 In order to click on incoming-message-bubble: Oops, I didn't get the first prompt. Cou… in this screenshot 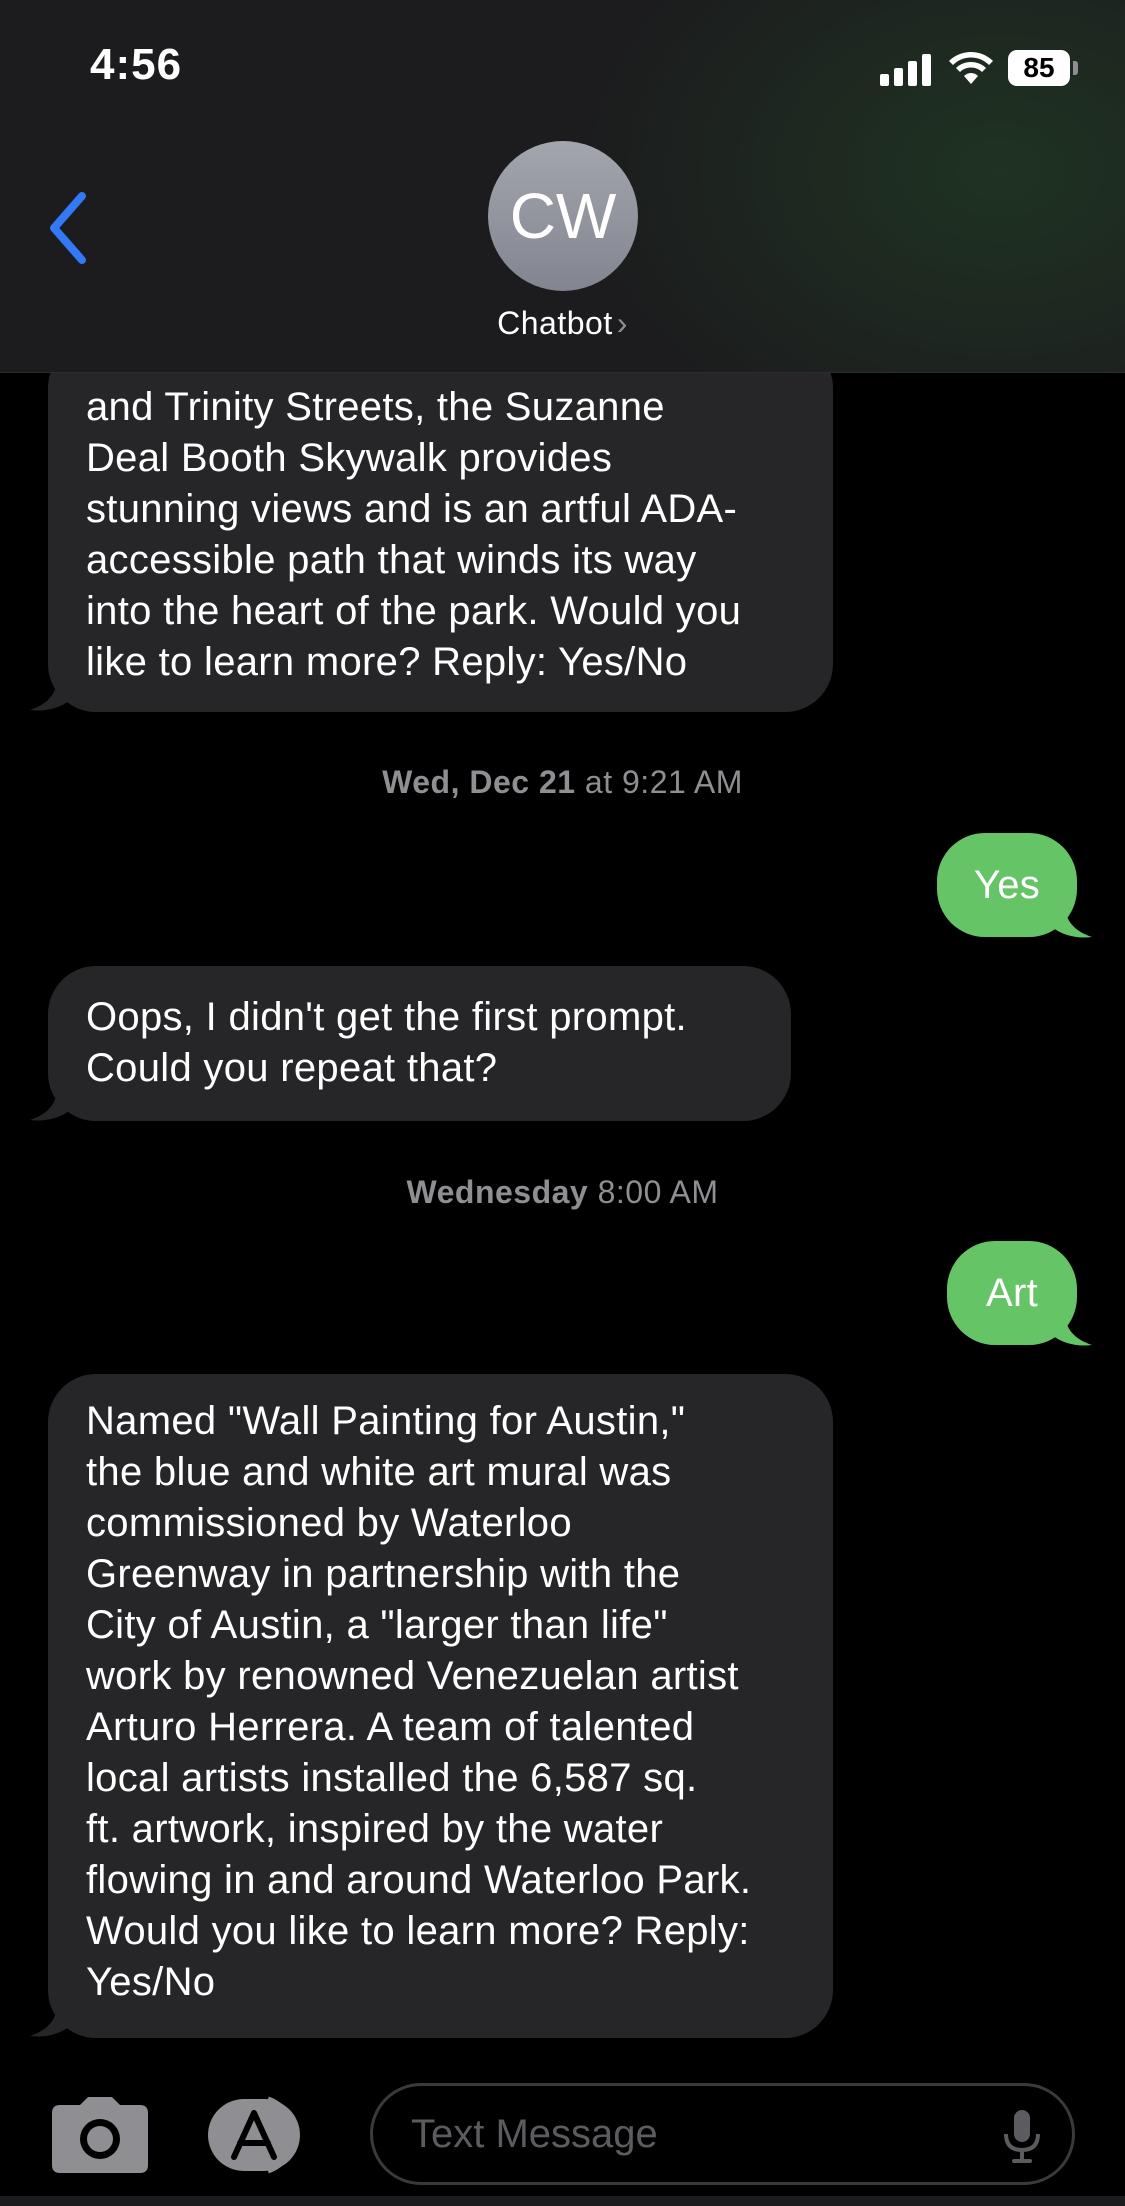, I will do `click(419, 1043)`.